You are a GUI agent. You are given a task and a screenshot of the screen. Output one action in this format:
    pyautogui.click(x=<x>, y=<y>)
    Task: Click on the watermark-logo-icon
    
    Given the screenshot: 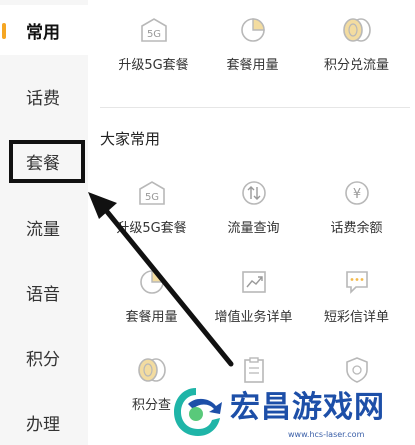 What is the action you would take?
    pyautogui.click(x=196, y=413)
    